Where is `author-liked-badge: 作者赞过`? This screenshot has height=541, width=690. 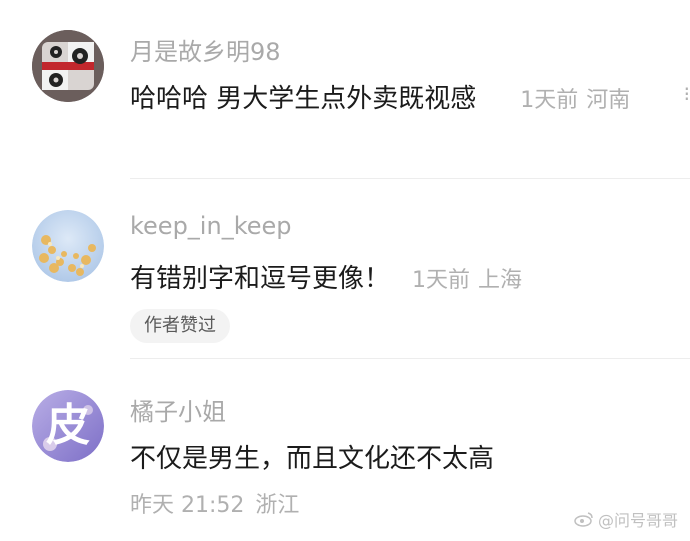
author-liked-badge: 作者赞过 is located at coordinates (180, 326).